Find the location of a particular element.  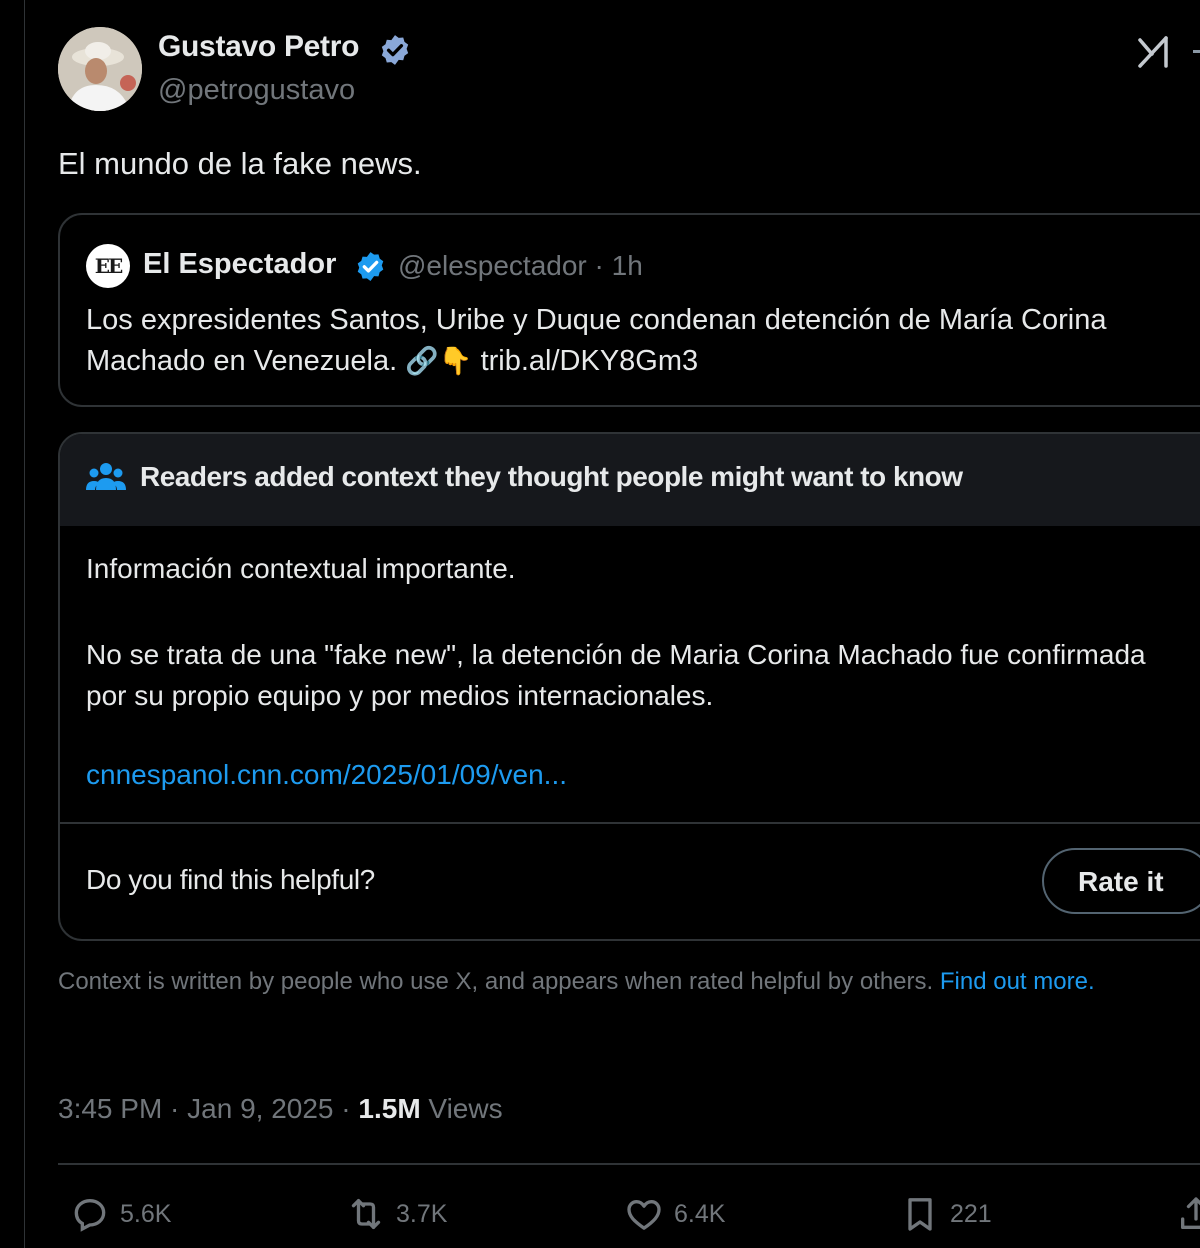

like-count: 6.4K is located at coordinates (700, 1213).